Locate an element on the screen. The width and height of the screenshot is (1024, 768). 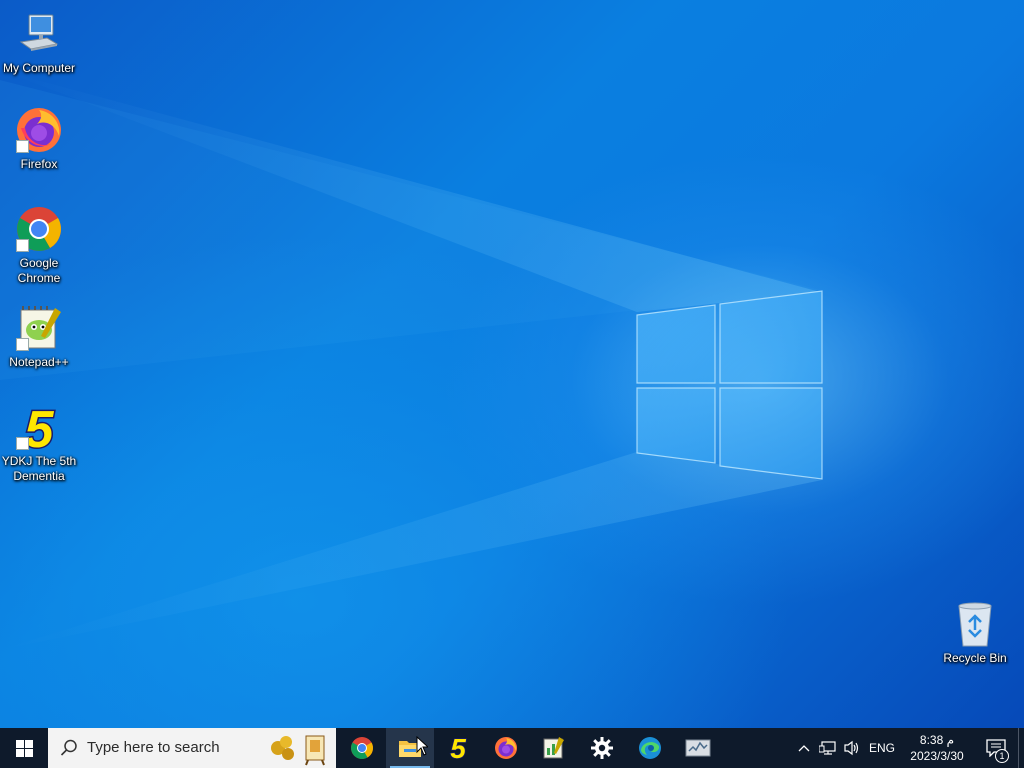
tray-volume-button is located at coordinates (852, 748).